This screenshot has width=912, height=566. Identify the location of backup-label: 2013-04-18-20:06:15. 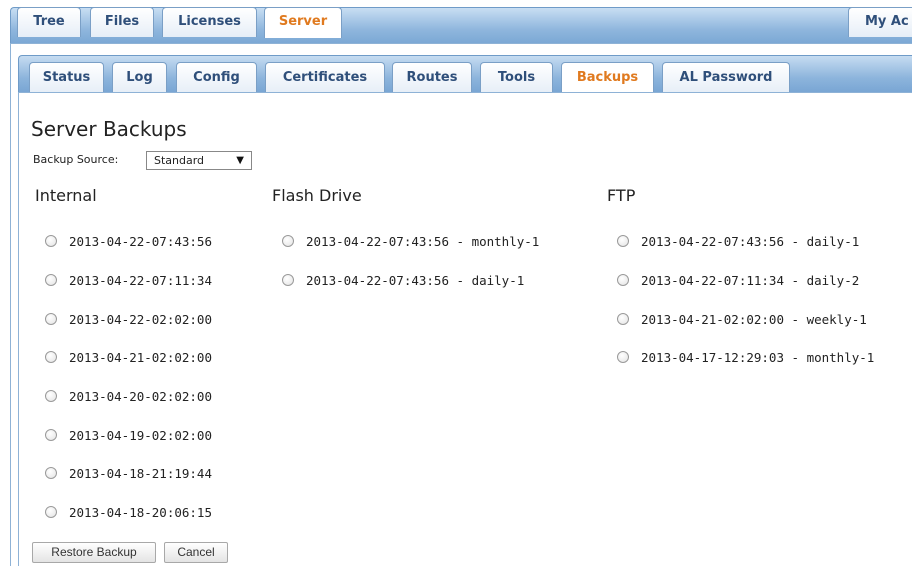
(140, 512).